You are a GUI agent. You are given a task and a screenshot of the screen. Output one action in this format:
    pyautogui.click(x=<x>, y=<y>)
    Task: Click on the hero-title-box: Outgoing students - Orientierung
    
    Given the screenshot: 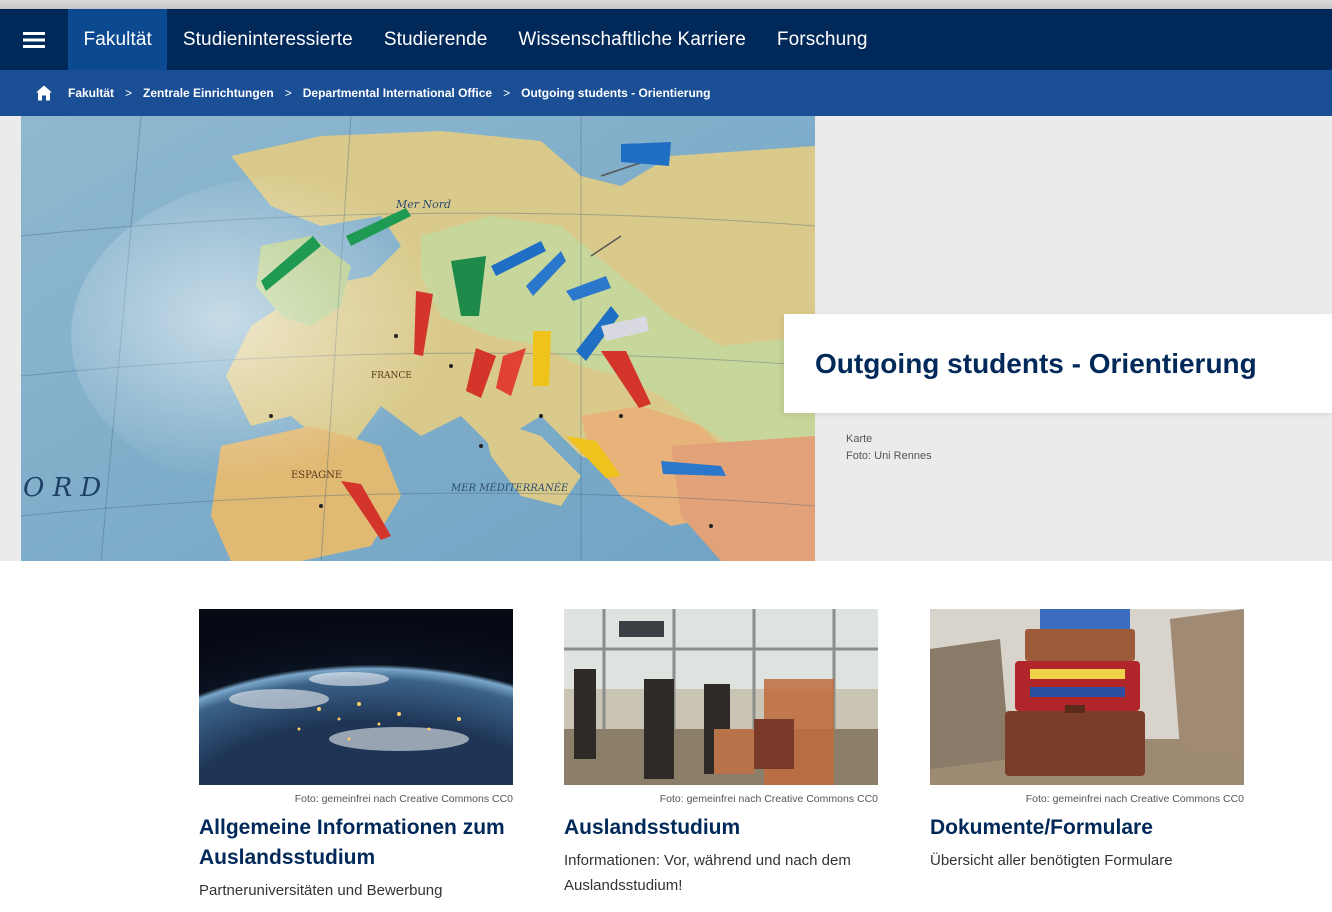 What is the action you would take?
    pyautogui.click(x=1058, y=363)
    